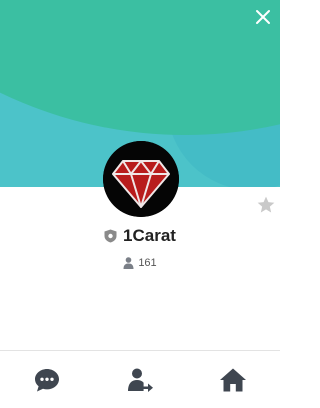  I want to click on home-icon, so click(233, 379).